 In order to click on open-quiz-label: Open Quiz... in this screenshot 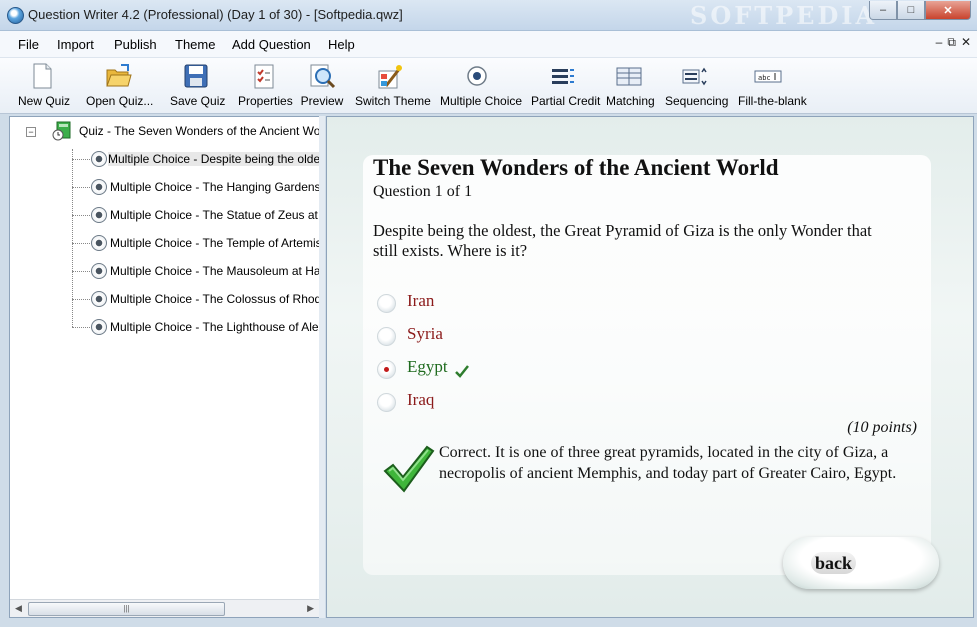, I will do `click(120, 101)`.